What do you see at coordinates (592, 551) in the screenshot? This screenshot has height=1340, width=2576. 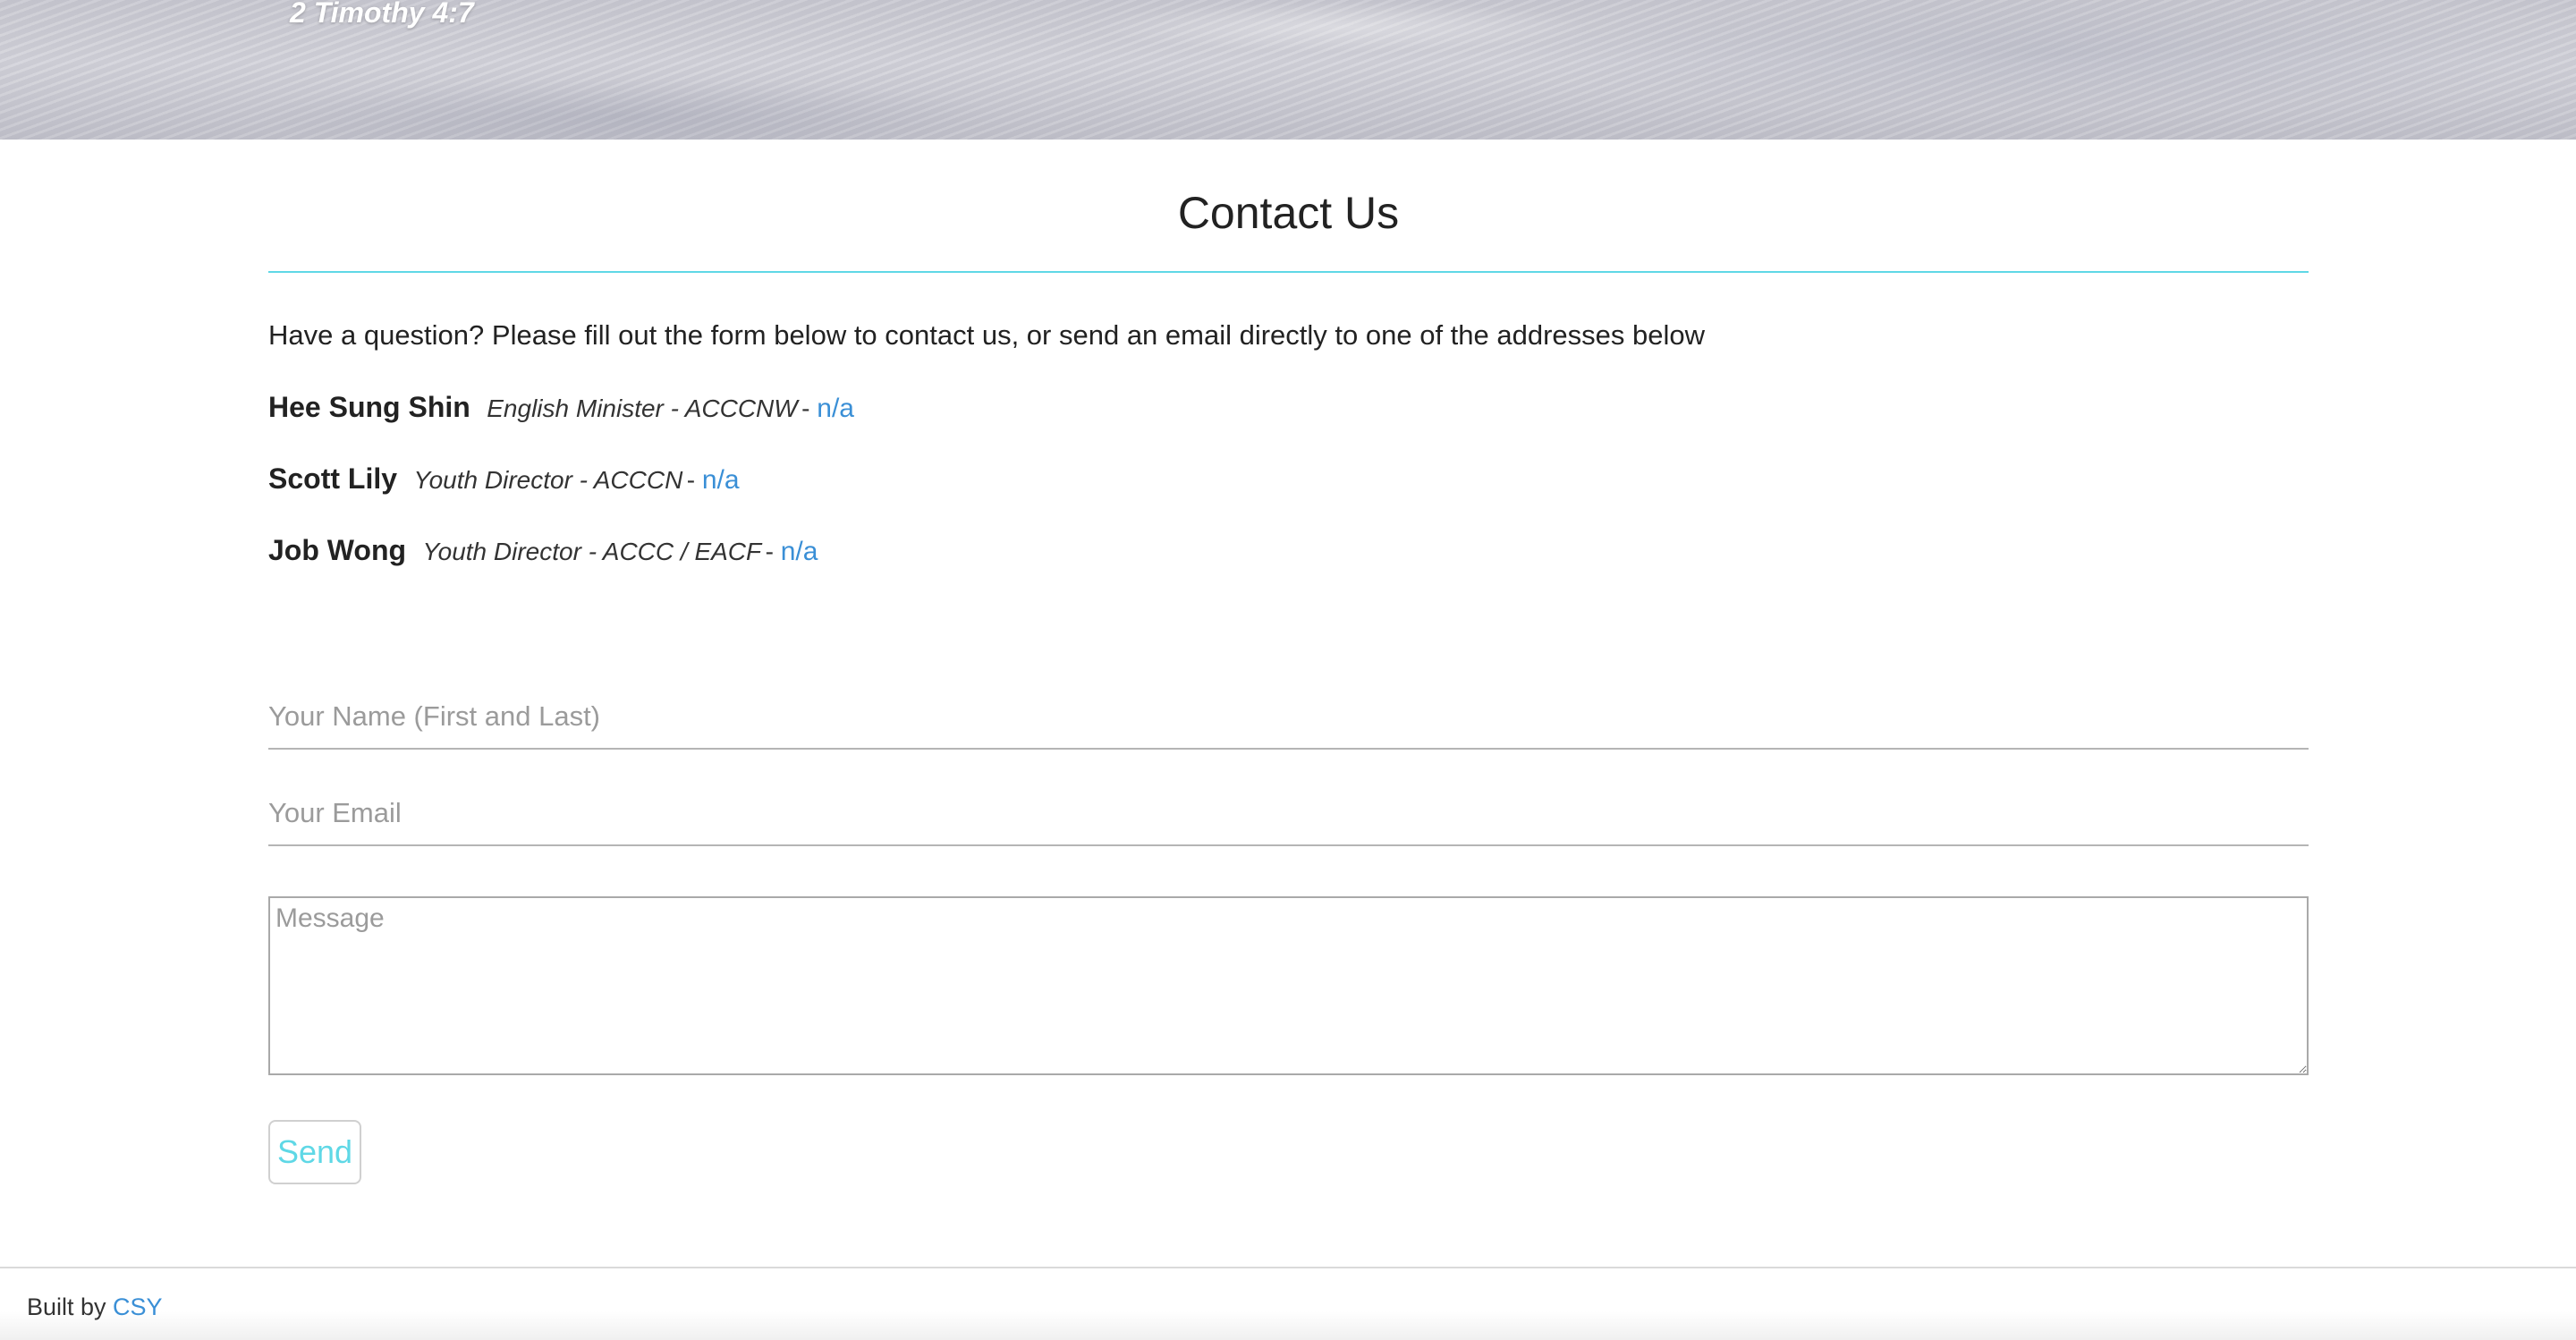 I see `contact-role: Youth Director - ACCC / EACF` at bounding box center [592, 551].